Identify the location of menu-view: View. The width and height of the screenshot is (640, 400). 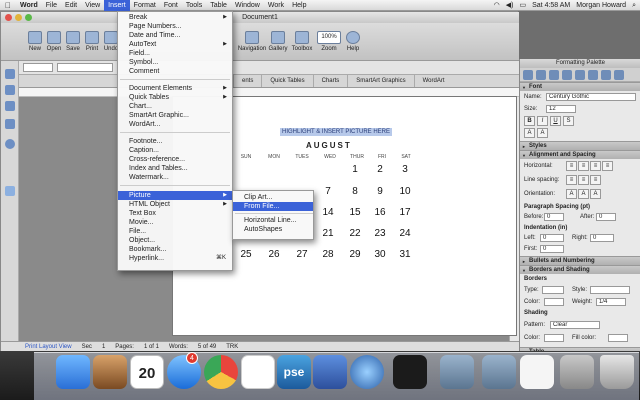
(92, 5).